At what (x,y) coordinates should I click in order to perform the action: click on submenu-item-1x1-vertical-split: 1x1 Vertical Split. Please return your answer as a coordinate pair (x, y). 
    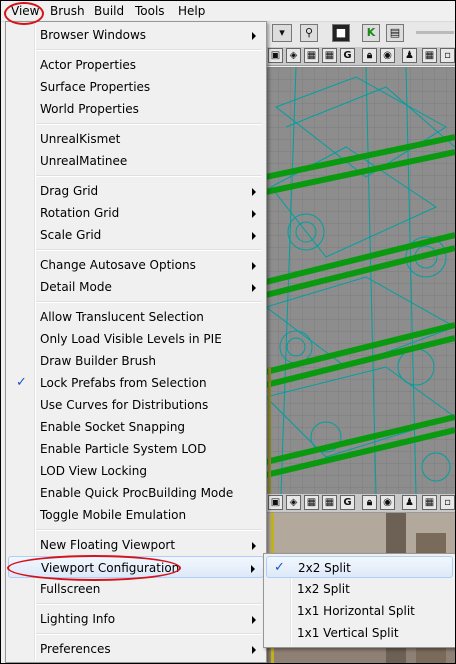
    Looking at the image, I should click on (359, 633).